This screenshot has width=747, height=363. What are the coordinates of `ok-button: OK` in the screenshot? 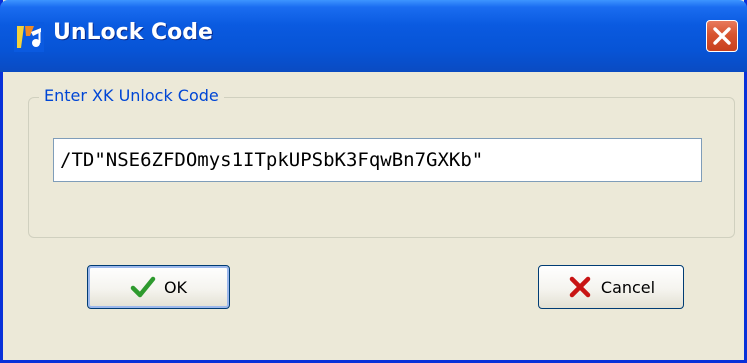 It's located at (158, 287).